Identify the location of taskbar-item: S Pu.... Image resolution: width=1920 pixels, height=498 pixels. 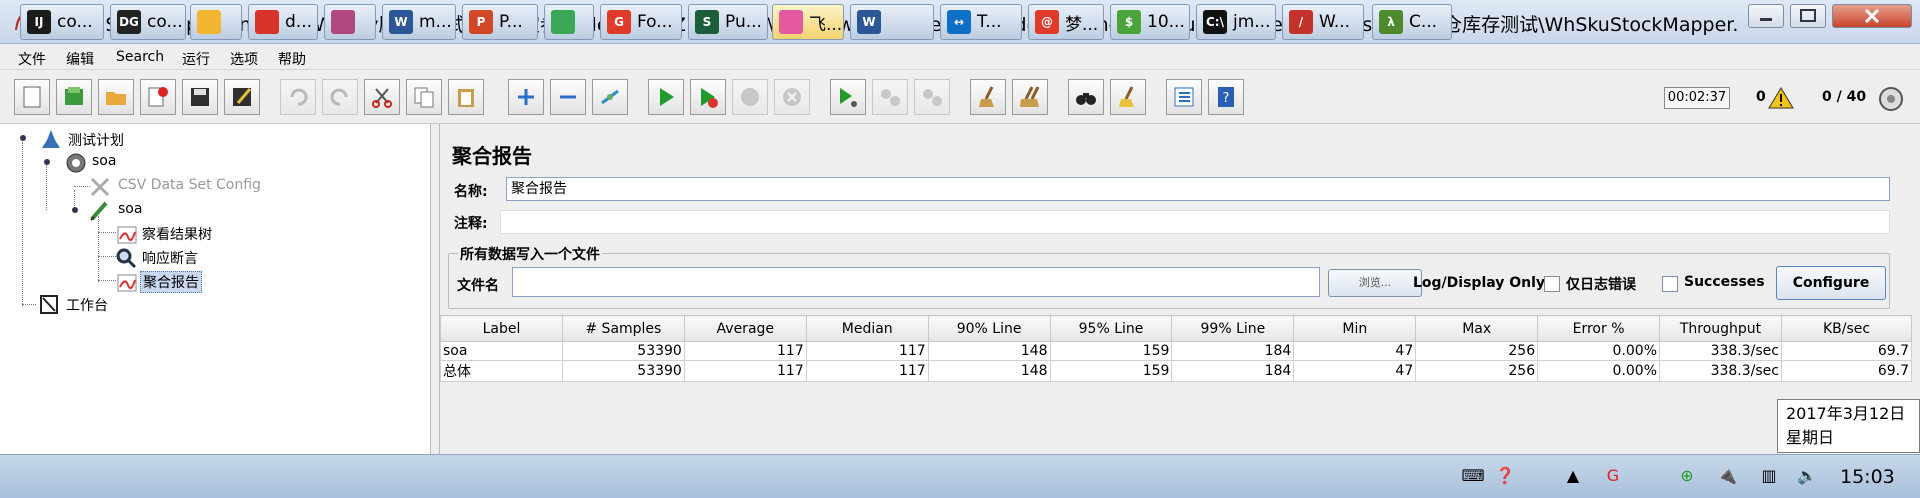
(728, 22).